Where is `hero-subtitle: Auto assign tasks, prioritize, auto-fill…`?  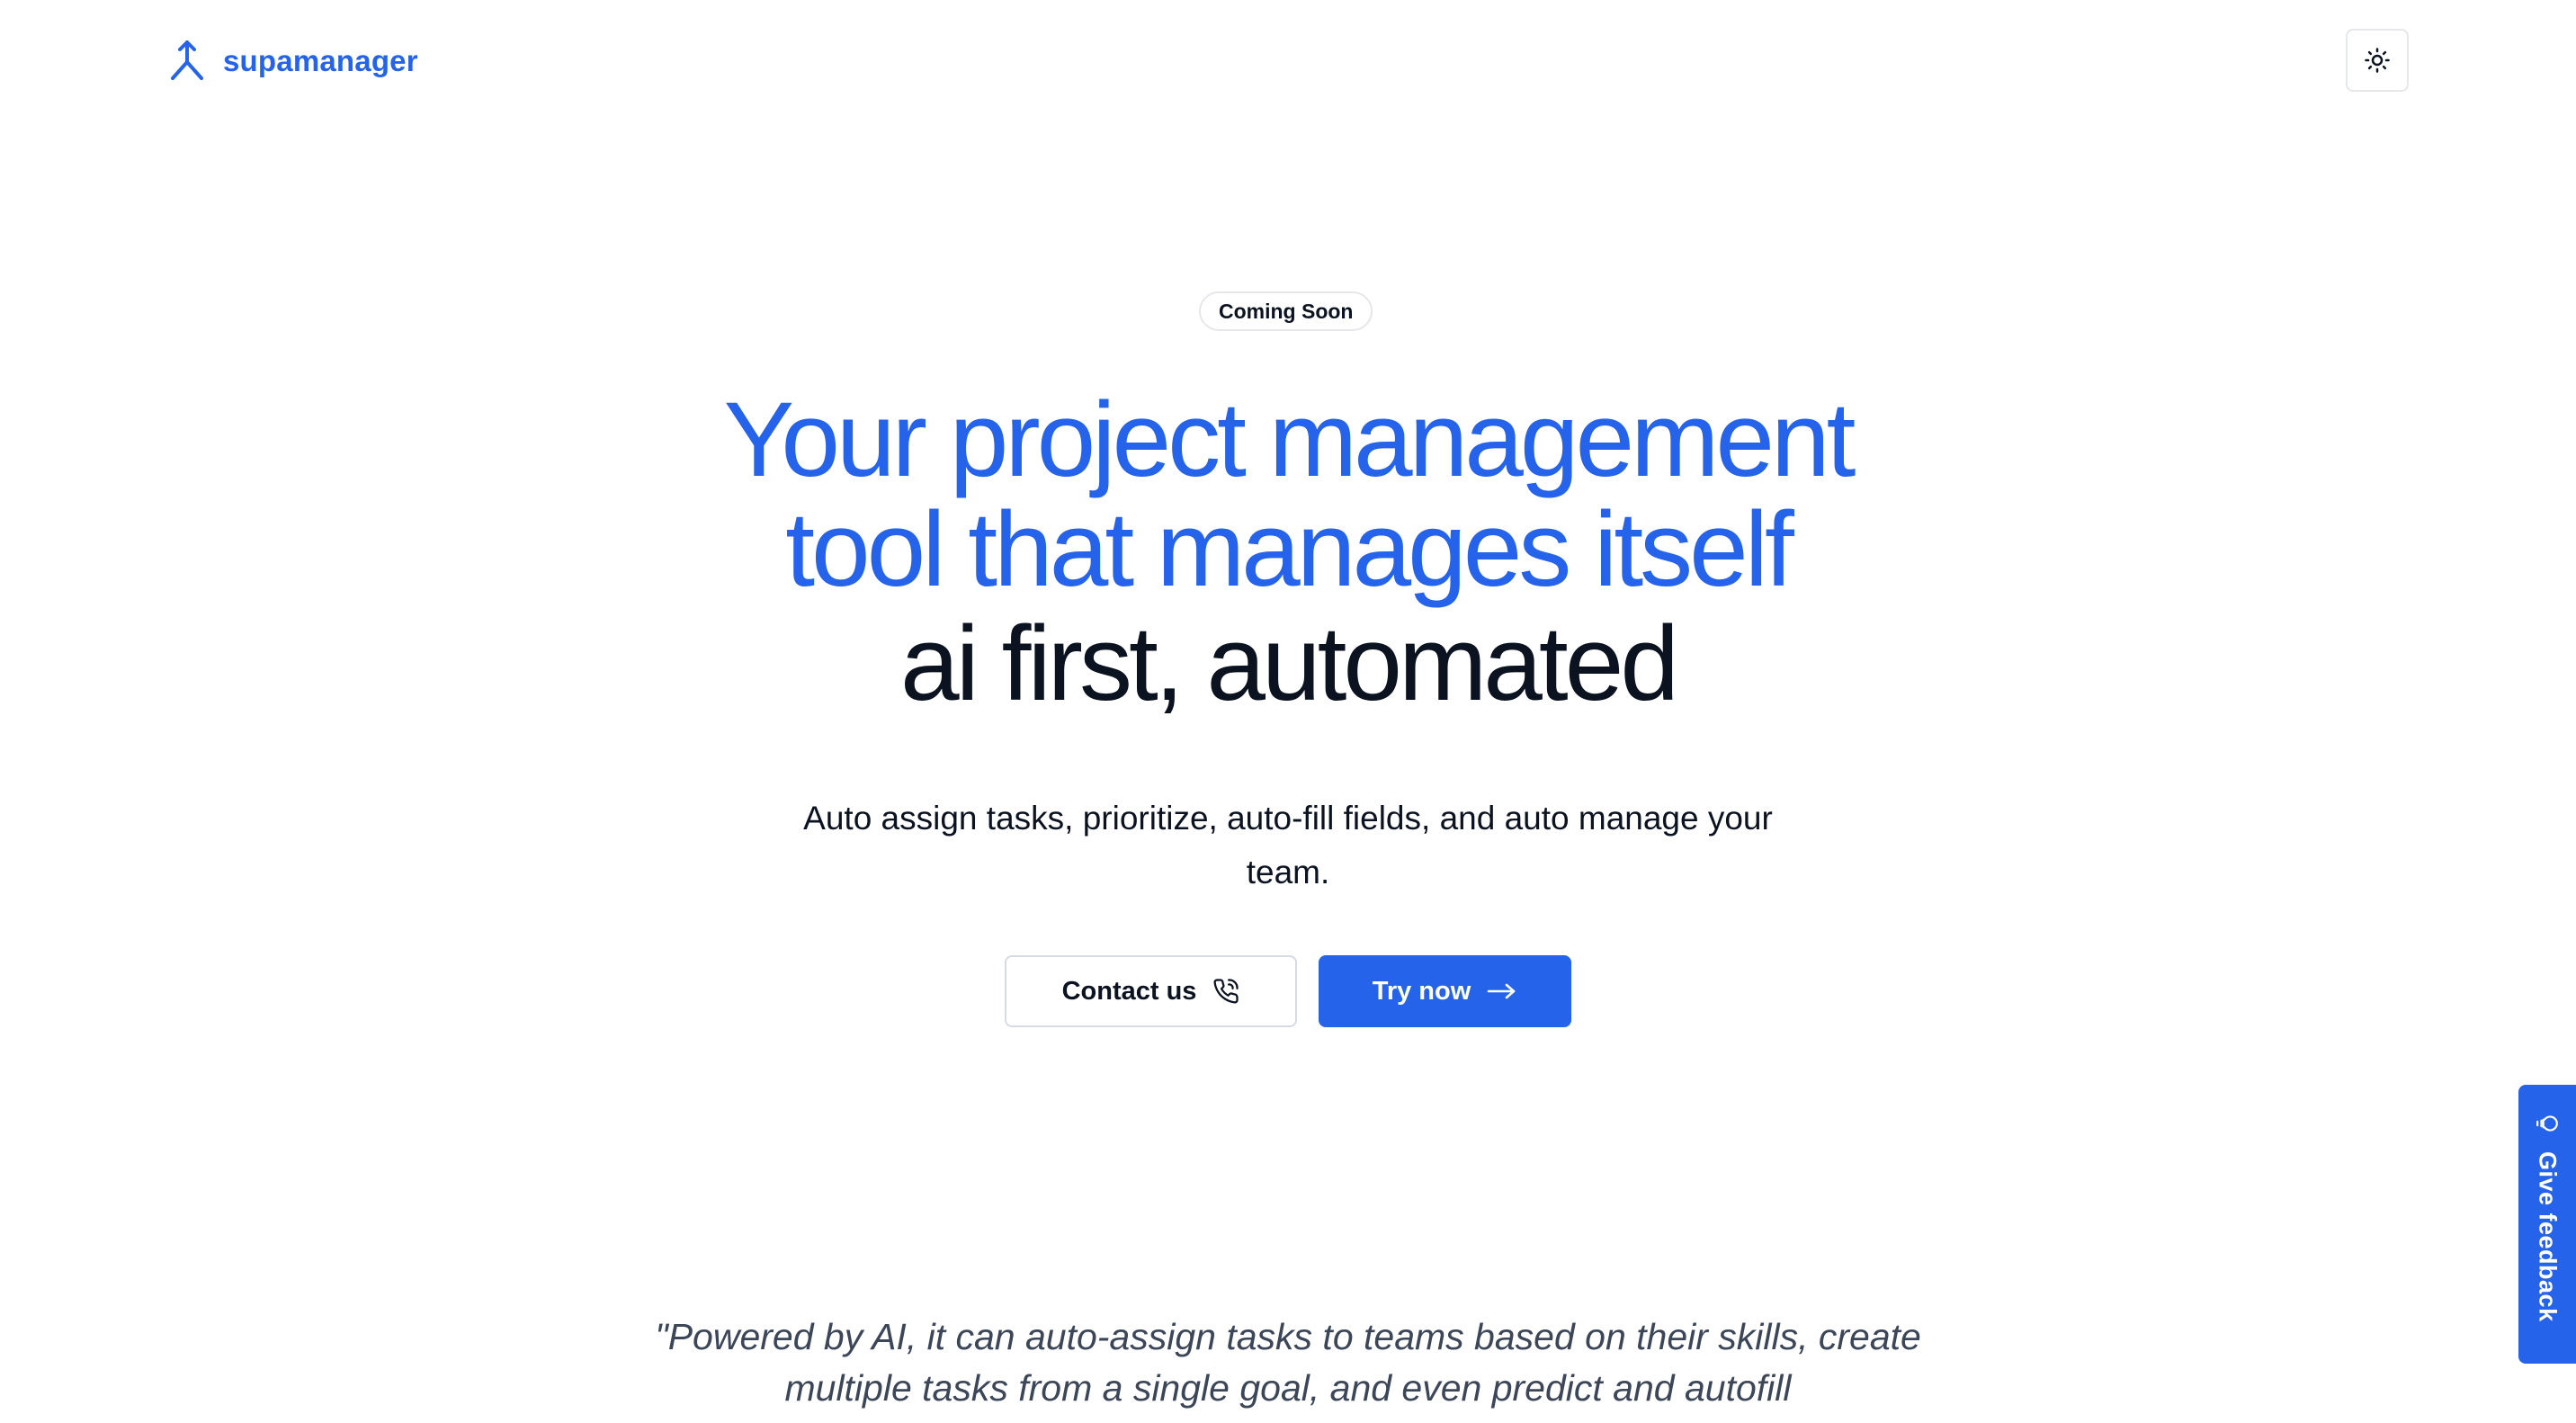
hero-subtitle: Auto assign tasks, prioritize, auto-fill… is located at coordinates (1288, 845).